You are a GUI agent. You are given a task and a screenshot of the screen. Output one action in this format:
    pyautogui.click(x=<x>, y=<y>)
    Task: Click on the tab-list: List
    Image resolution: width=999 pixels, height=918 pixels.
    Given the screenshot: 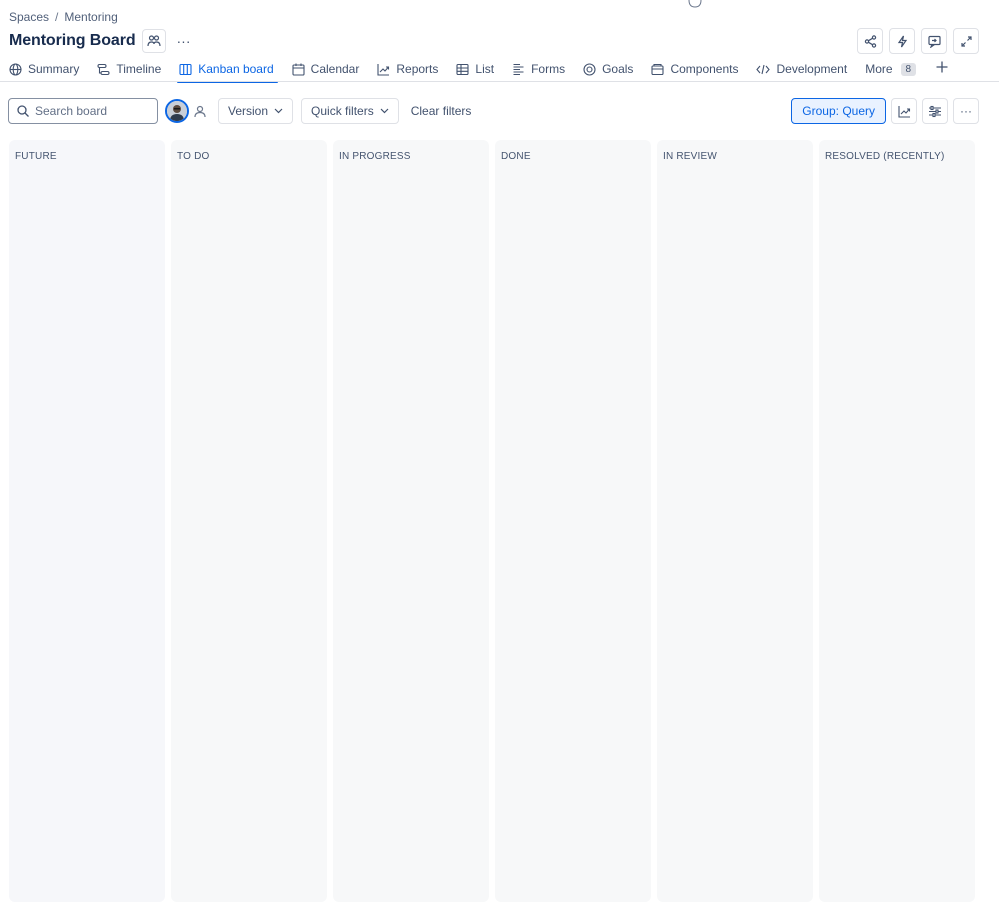 What is the action you would take?
    pyautogui.click(x=480, y=69)
    